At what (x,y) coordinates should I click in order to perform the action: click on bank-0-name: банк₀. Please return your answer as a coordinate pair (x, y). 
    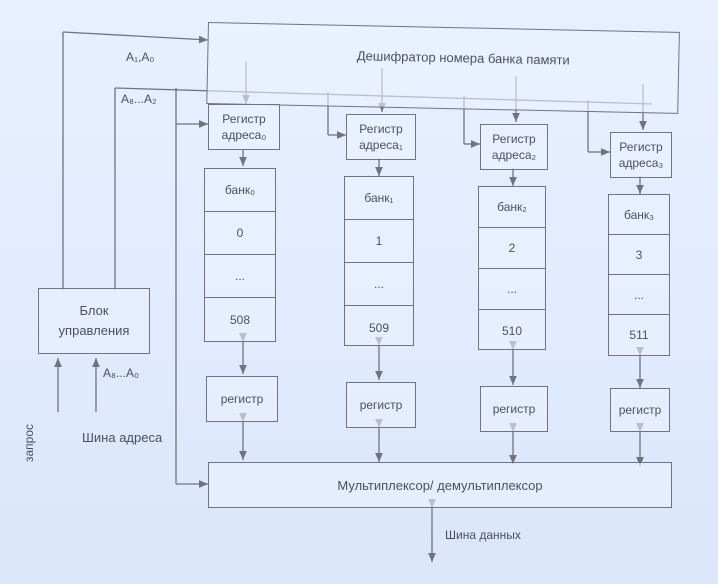
    Looking at the image, I should click on (240, 190).